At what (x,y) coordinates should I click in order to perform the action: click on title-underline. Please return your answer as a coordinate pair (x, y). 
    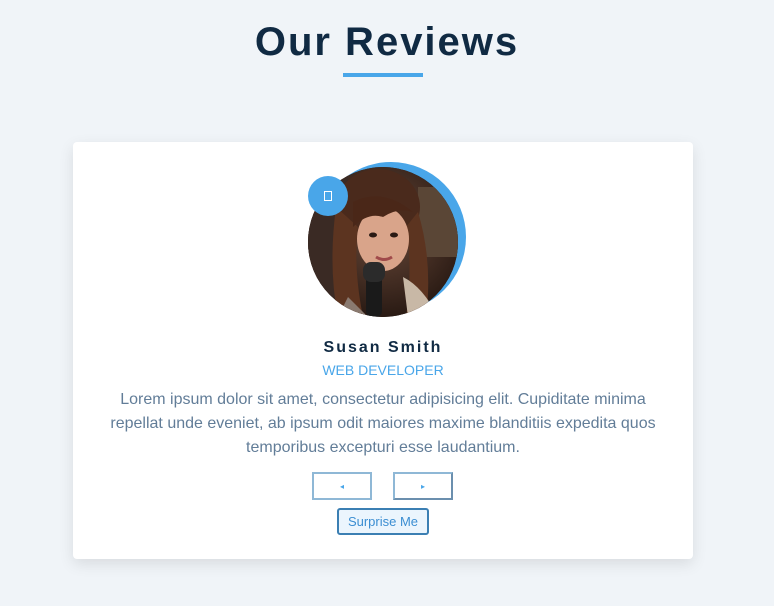
    Looking at the image, I should click on (383, 75).